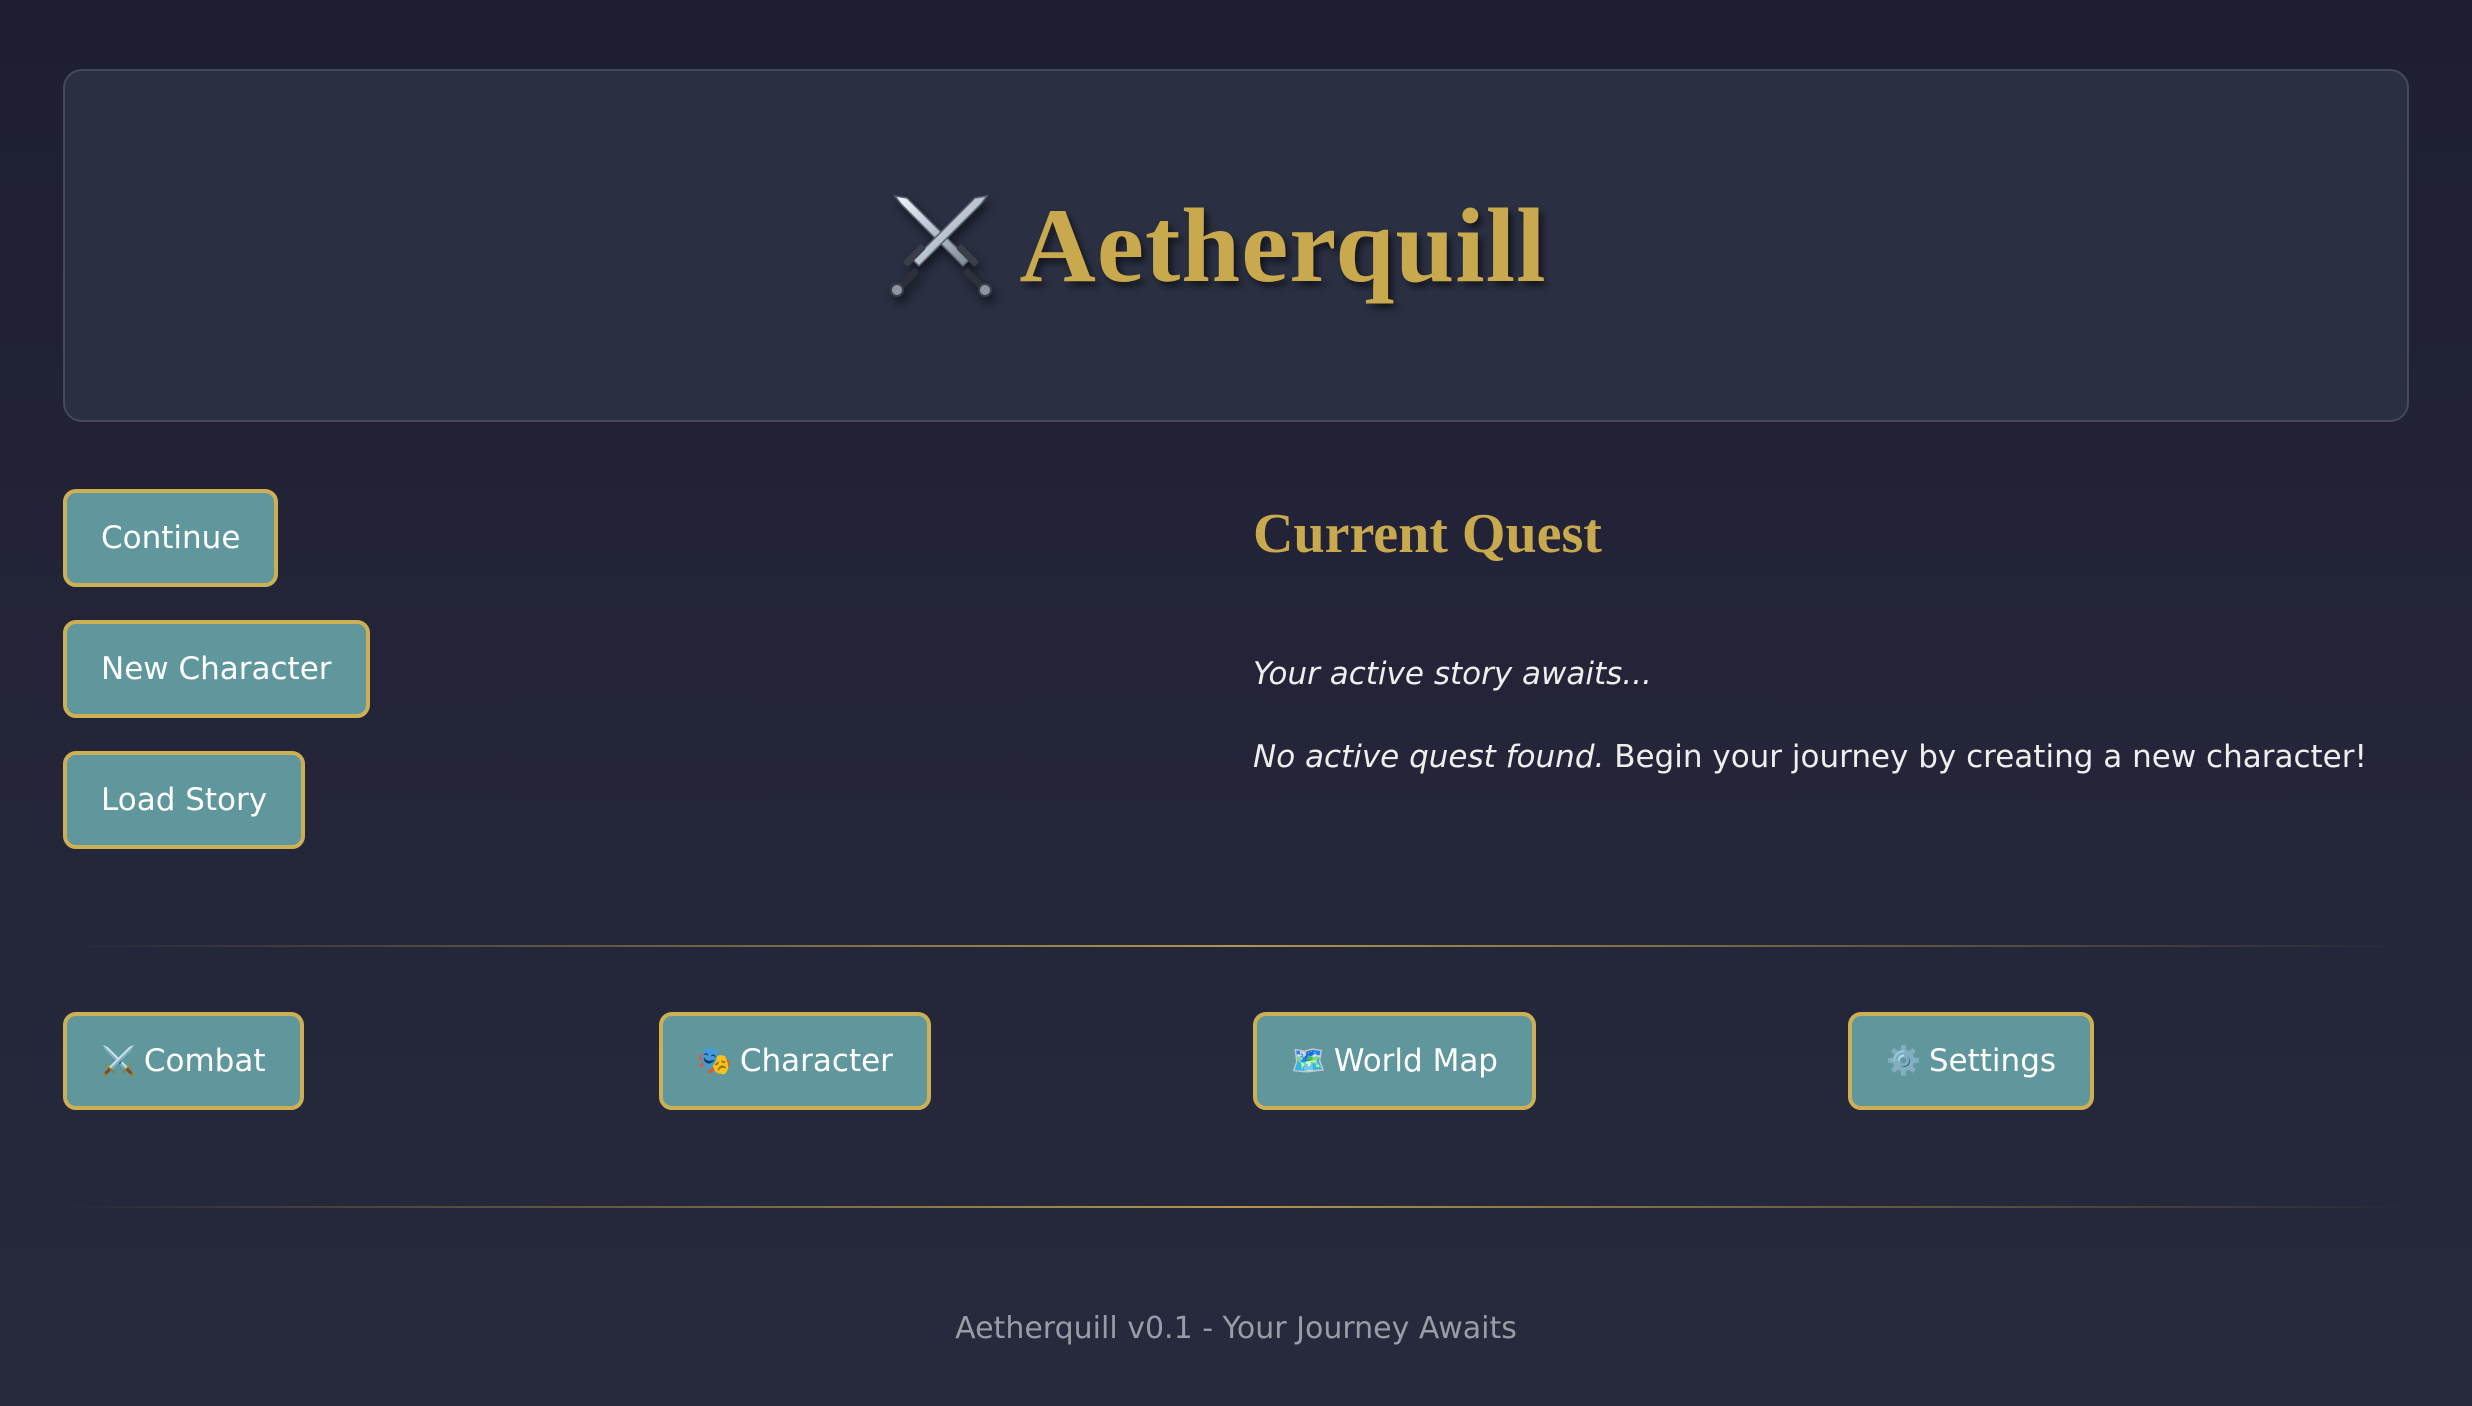  Describe the element at coordinates (1236, 1207) in the screenshot. I see `divider-bottom` at that location.